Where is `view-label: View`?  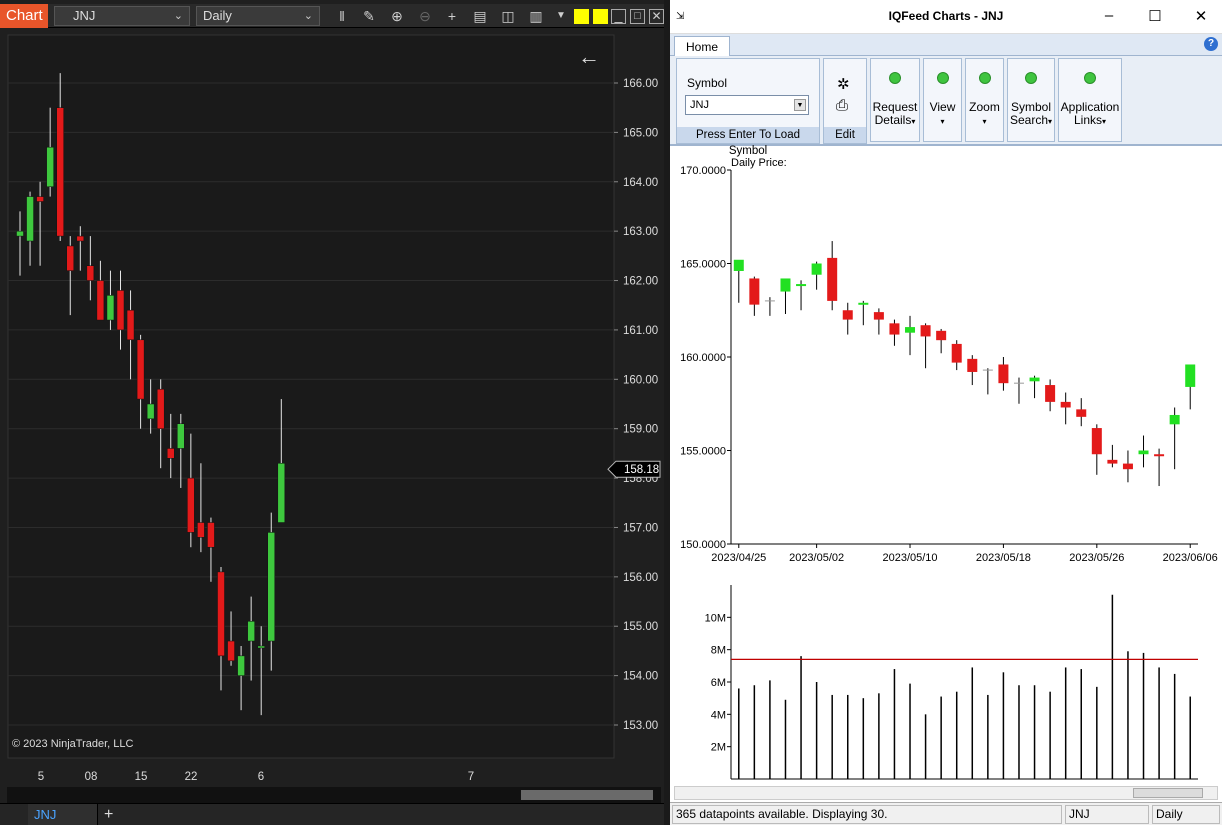 view-label: View is located at coordinates (942, 107).